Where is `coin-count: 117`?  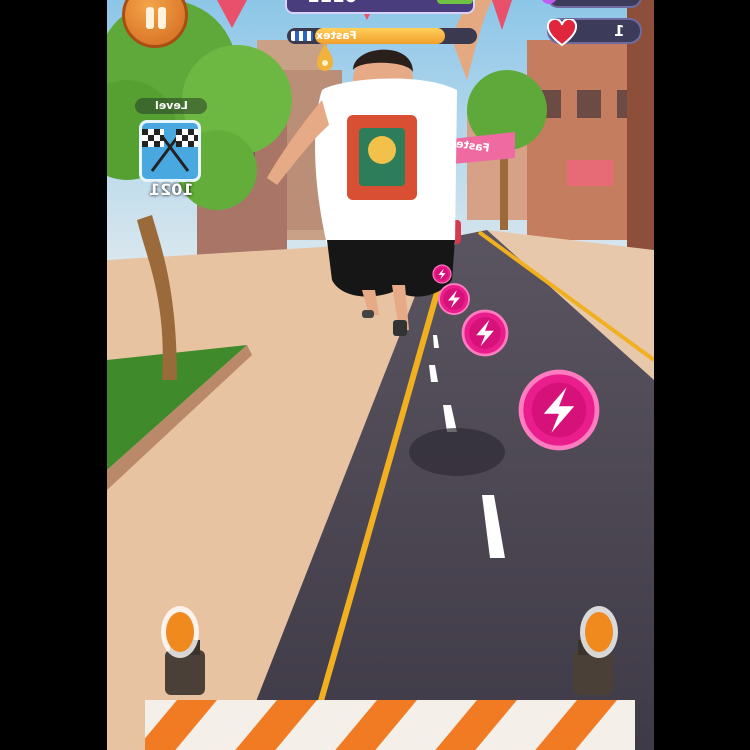
coin-count: 117 is located at coordinates (616, 2).